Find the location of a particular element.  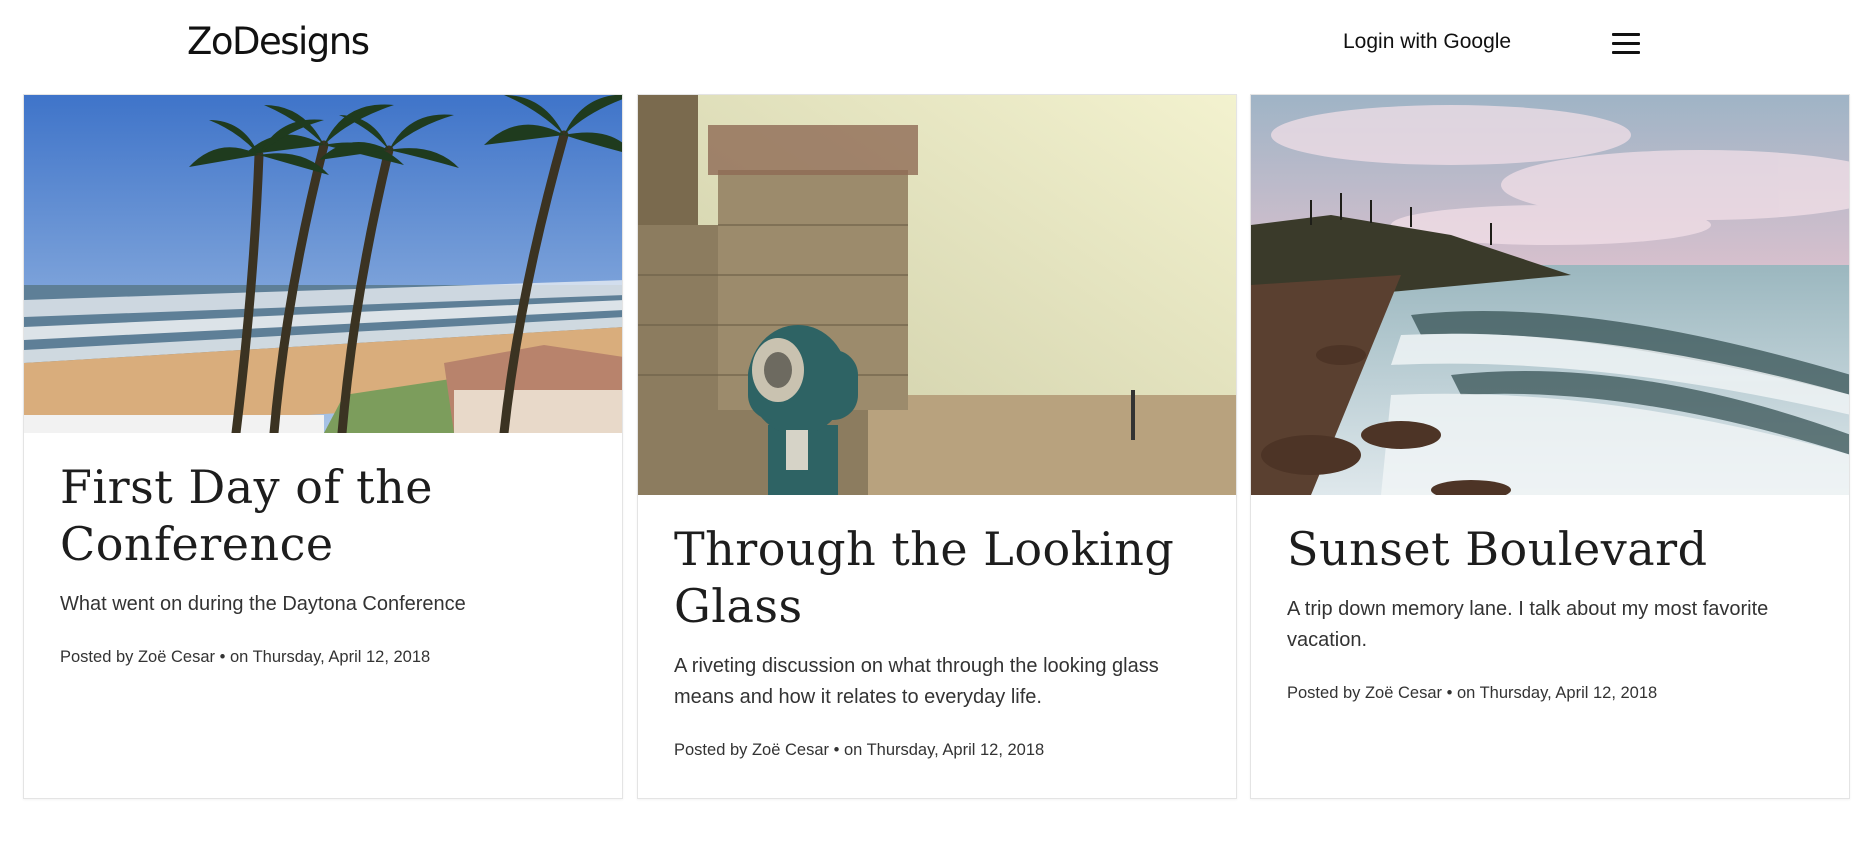

site-header: ZoDesigns Login with Google is located at coordinates (934, 45).